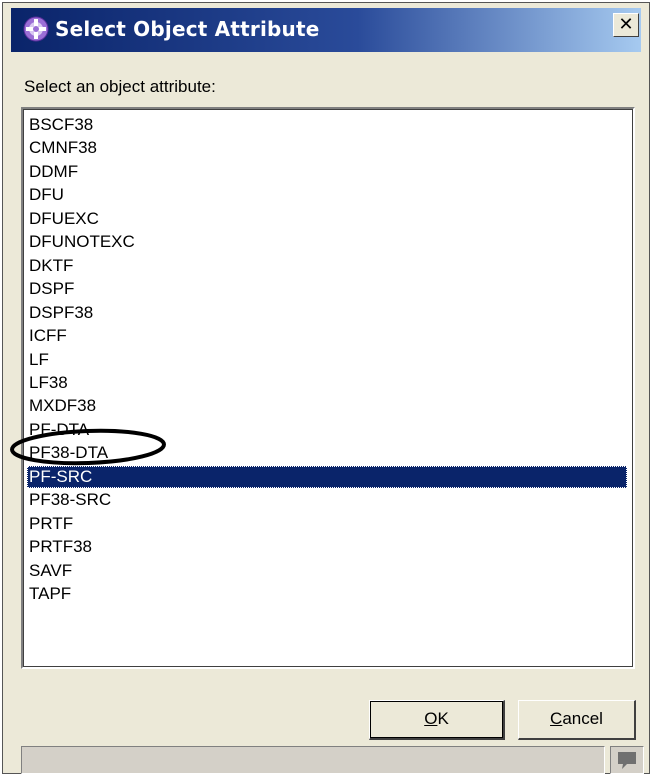  Describe the element at coordinates (327, 148) in the screenshot. I see `list-item: CMNF38` at that location.